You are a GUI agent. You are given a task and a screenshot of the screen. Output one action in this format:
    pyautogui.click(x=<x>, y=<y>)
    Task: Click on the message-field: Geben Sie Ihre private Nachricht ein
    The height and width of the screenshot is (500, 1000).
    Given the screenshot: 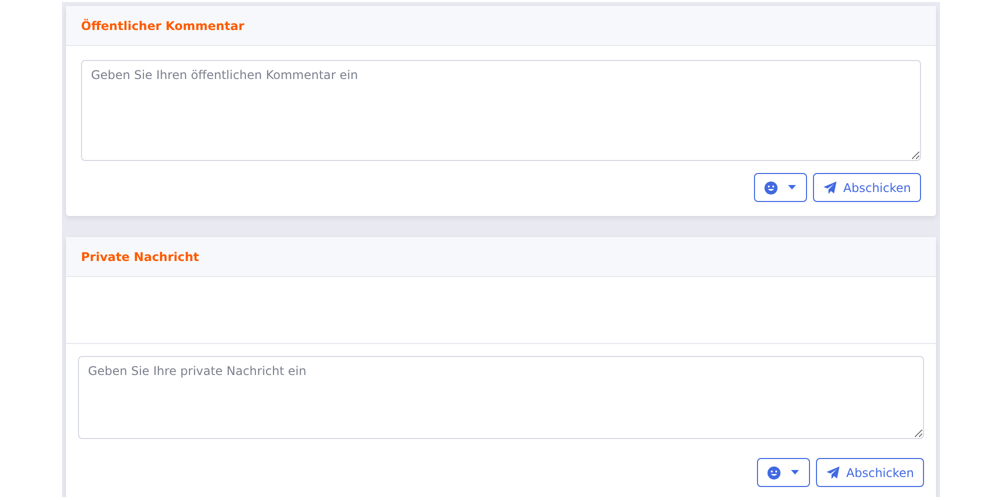 What is the action you would take?
    pyautogui.click(x=501, y=397)
    